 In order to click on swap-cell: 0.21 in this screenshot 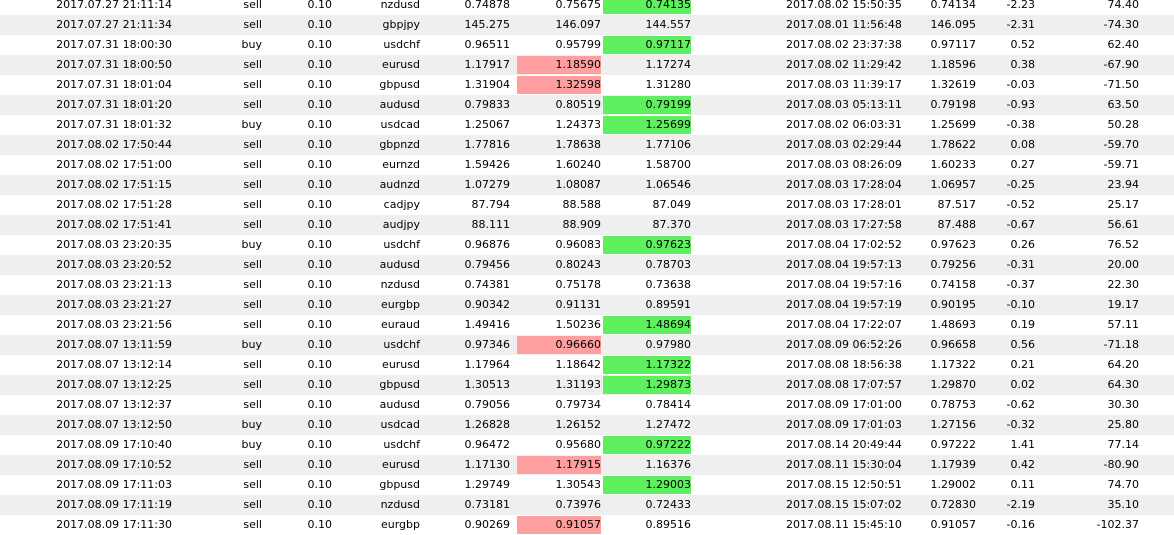, I will do `click(1023, 364)`.